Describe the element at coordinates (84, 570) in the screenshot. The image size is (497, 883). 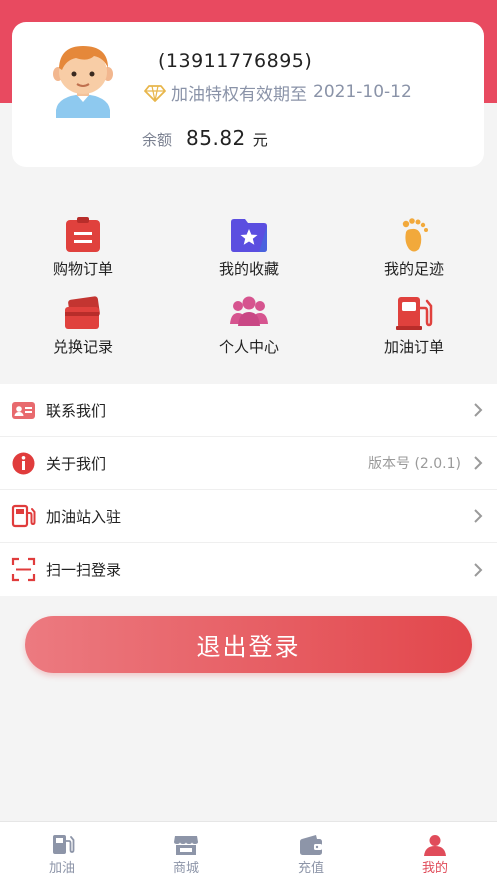
I see `menu-label: 扫一扫登录` at that location.